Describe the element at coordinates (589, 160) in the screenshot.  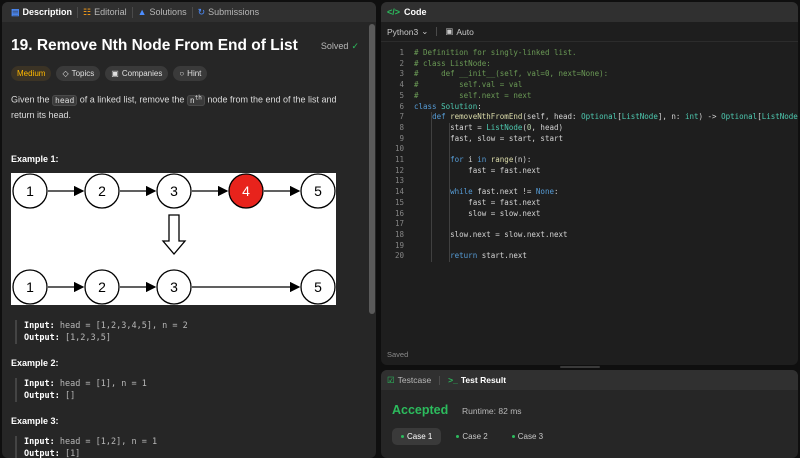
I see `code-line: 11 for i in range(n):` at that location.